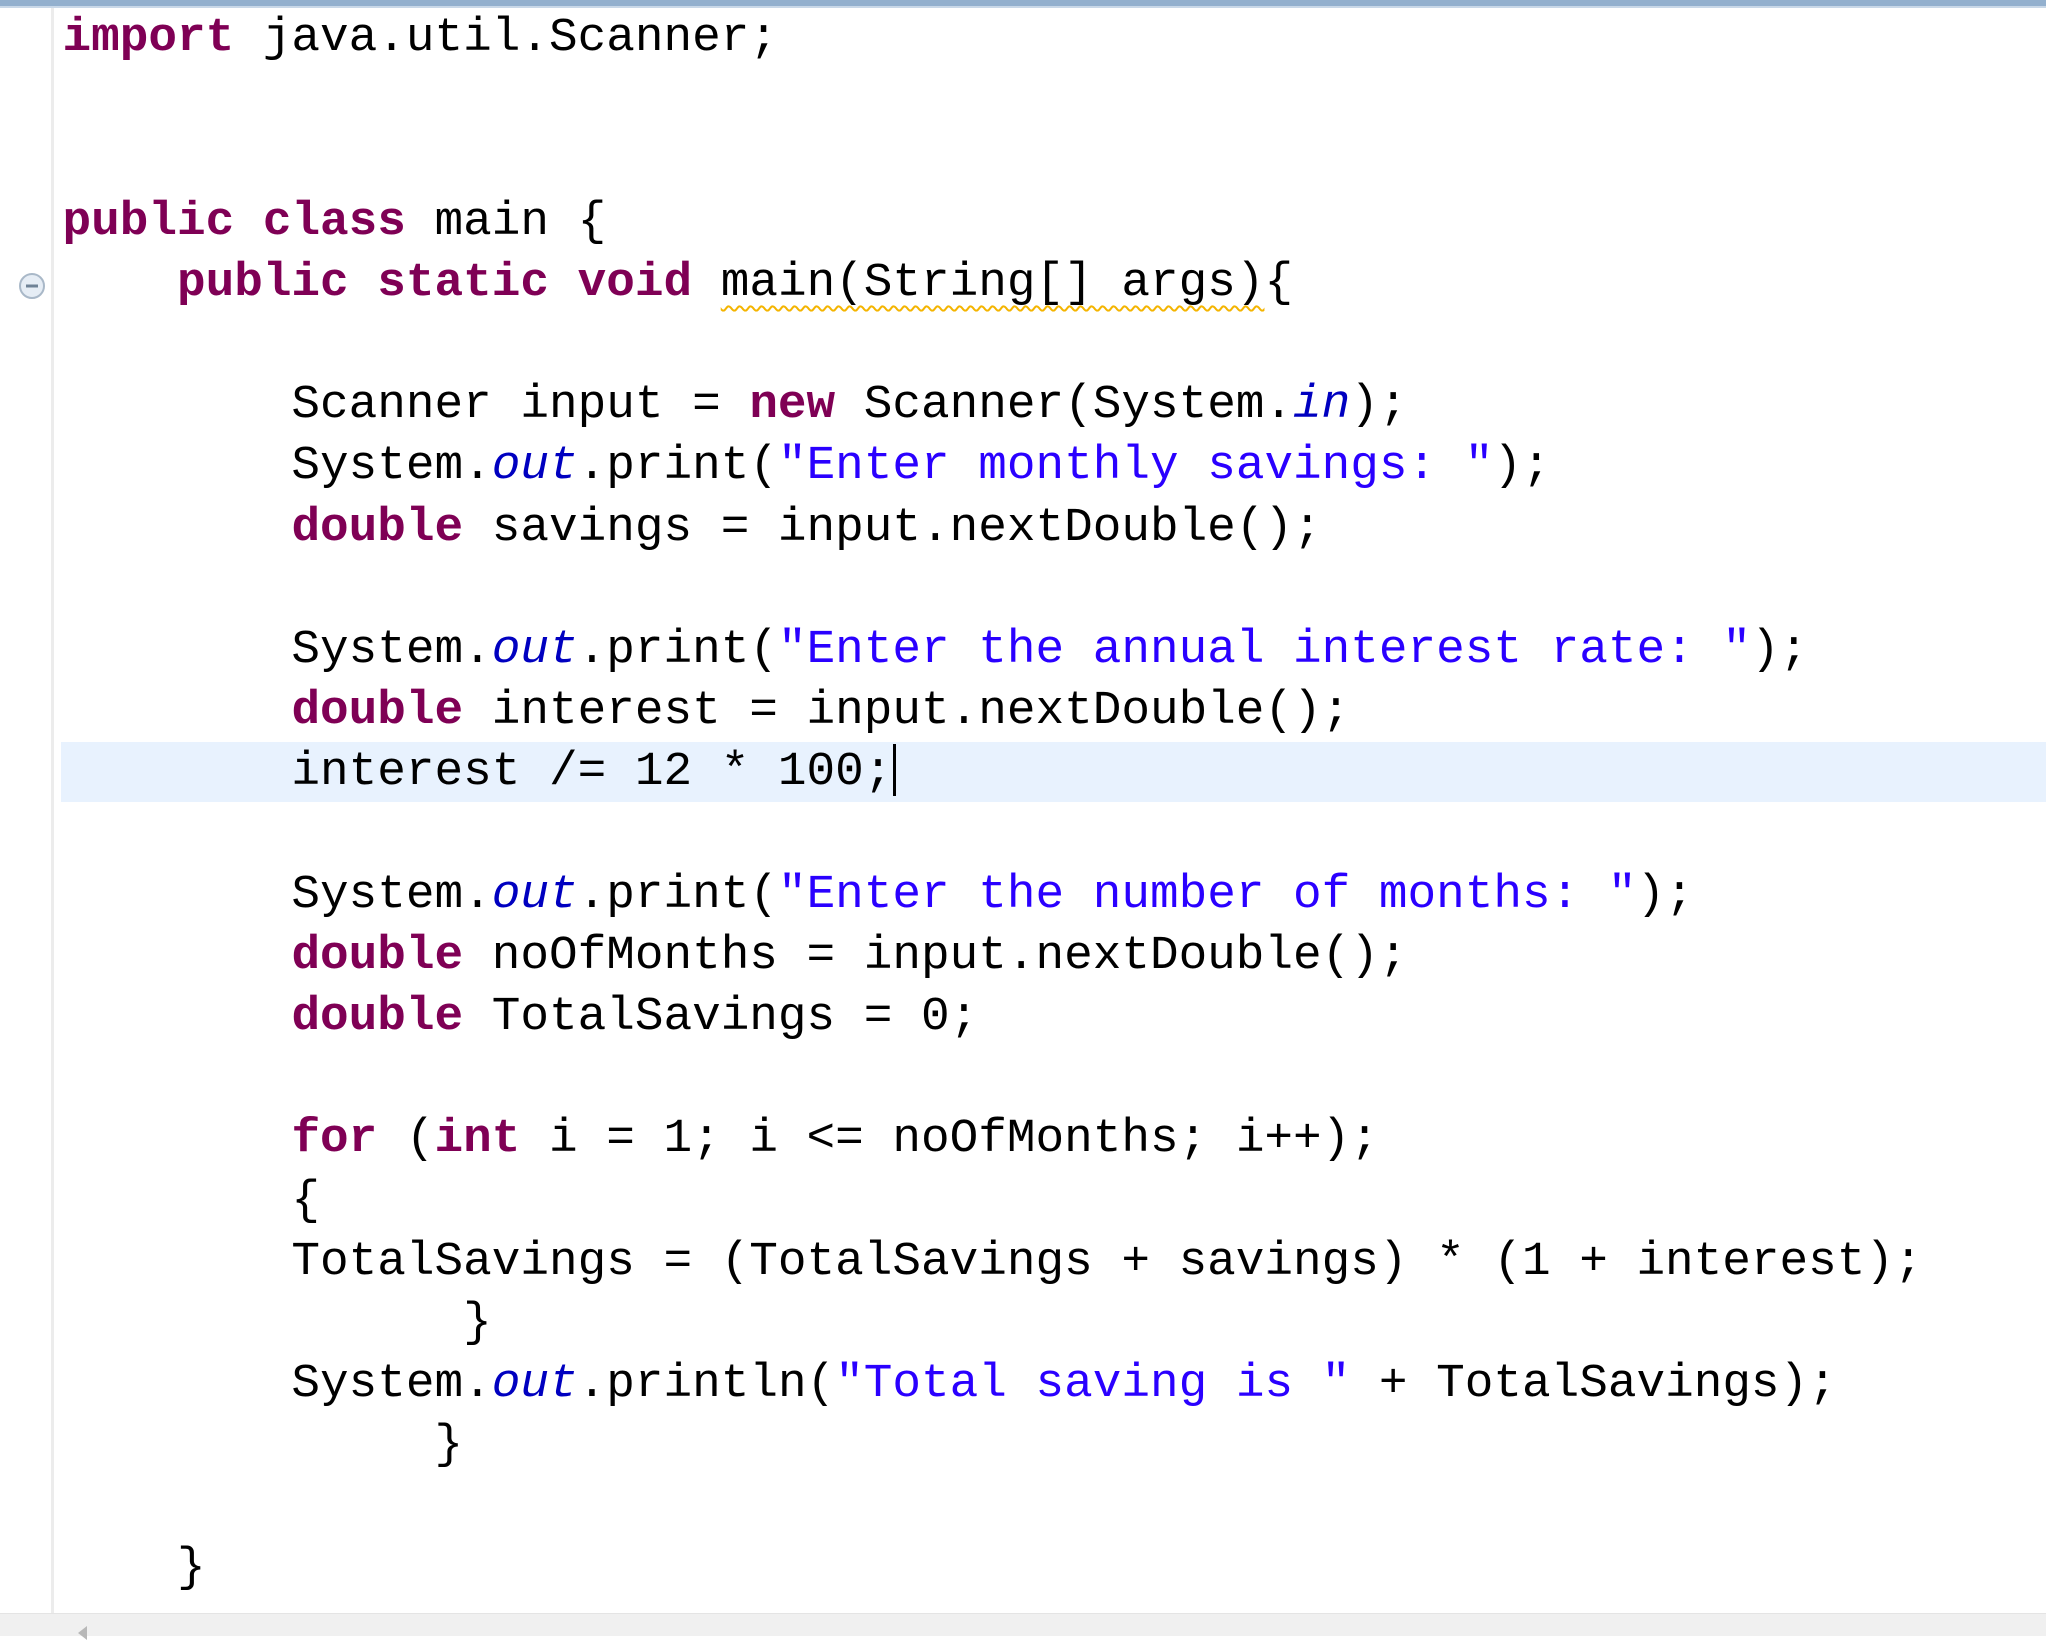 The image size is (2046, 1640). Describe the element at coordinates (892, 527) in the screenshot. I see `code-text: savings = input.nextDouble();` at that location.